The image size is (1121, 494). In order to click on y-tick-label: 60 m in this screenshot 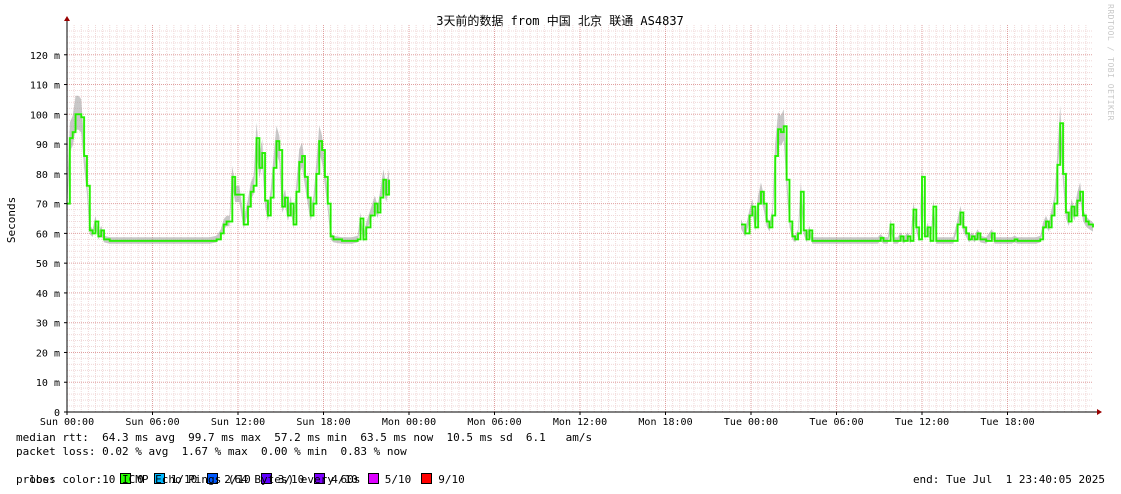, I will do `click(48, 234)`.